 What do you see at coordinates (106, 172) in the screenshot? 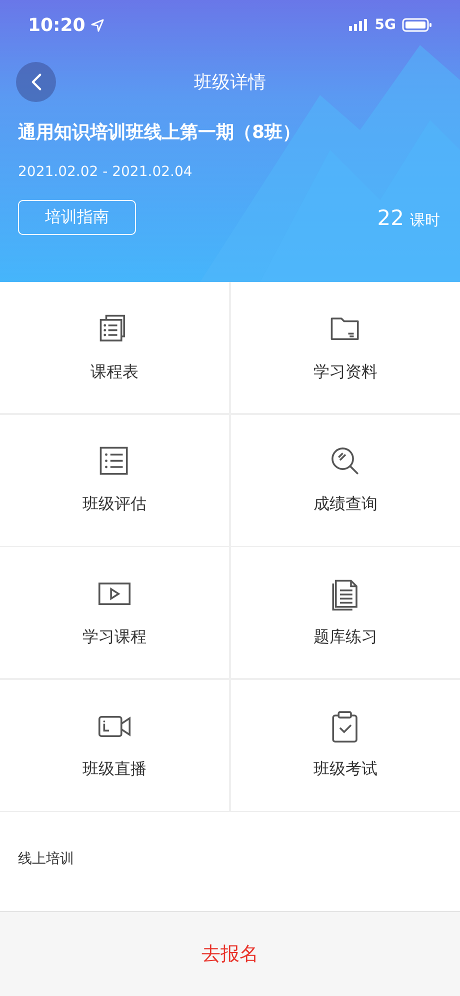
I see `course-dates: 2021.02.02 - 2021.02.04` at bounding box center [106, 172].